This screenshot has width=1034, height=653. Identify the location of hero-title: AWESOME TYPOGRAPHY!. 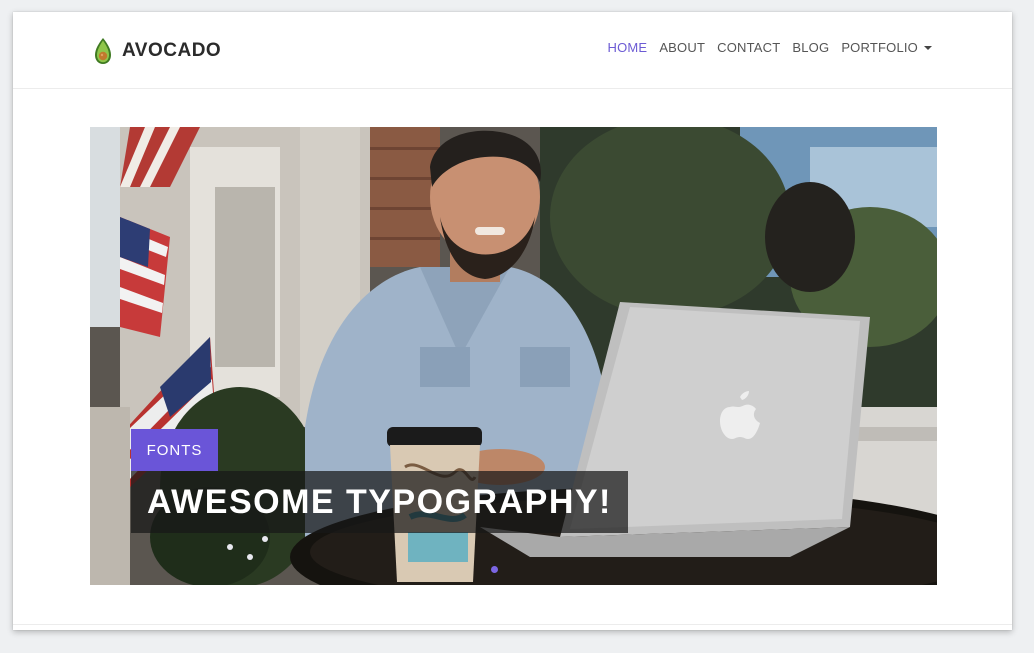
(379, 502).